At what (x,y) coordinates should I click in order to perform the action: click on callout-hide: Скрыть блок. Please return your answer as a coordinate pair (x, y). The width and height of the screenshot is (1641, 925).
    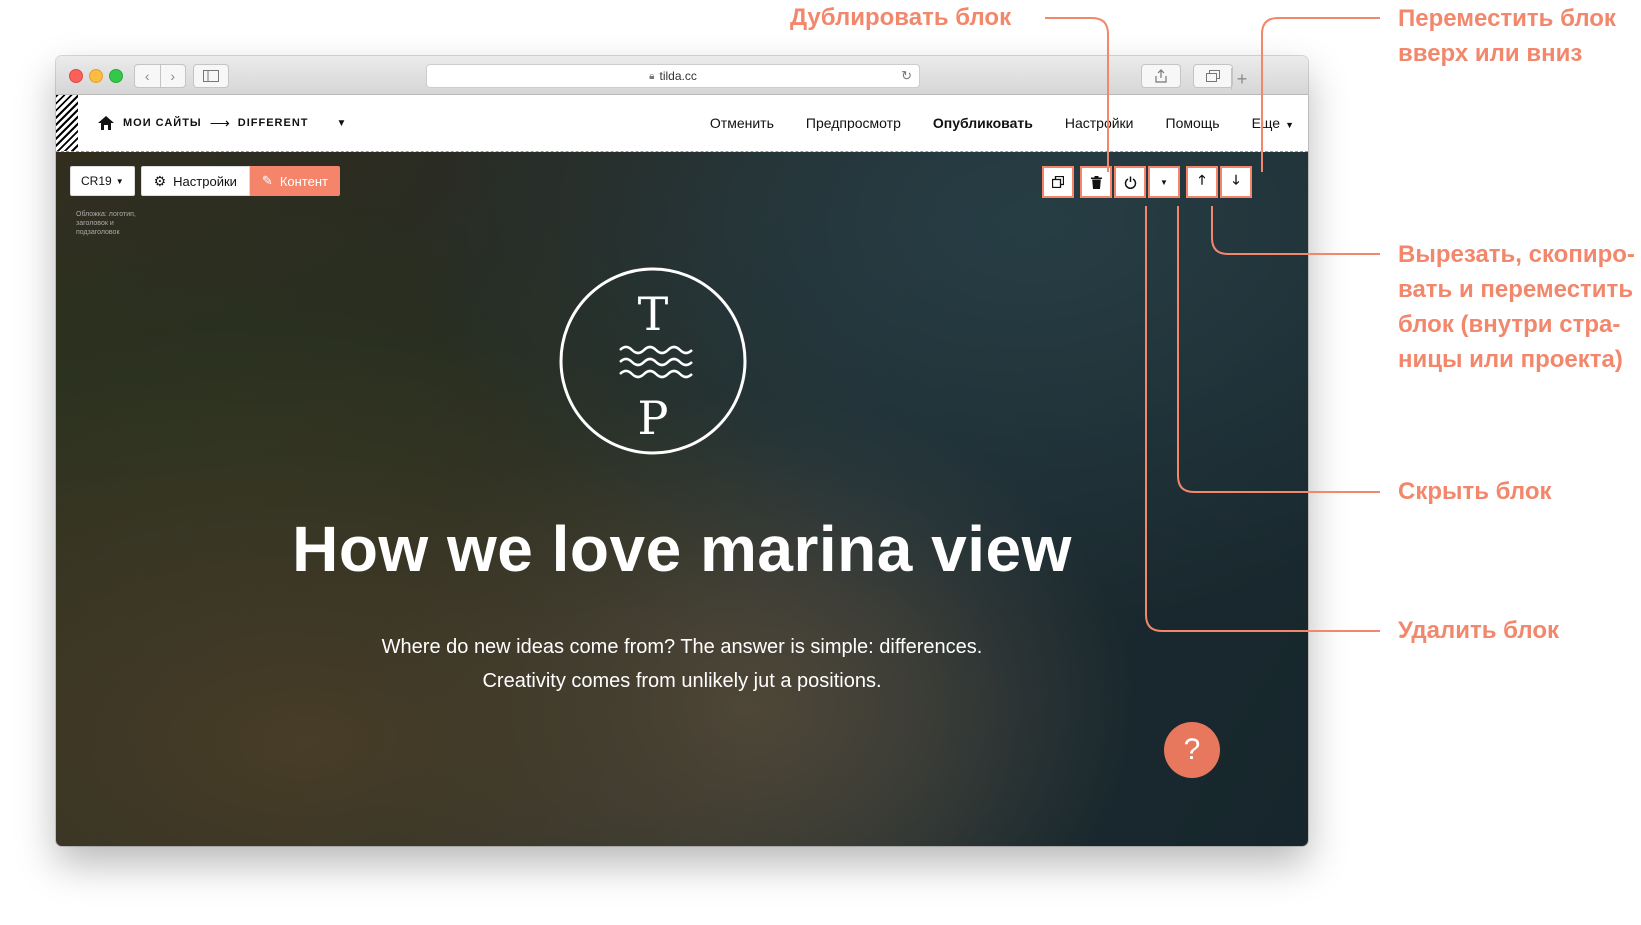
    Looking at the image, I should click on (1475, 491).